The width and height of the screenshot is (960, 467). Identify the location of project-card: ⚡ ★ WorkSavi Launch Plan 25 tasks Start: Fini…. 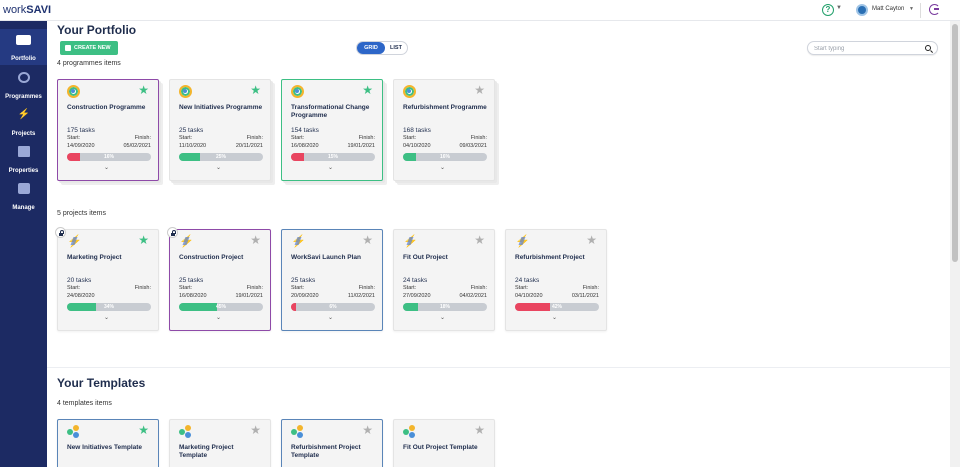
(332, 280).